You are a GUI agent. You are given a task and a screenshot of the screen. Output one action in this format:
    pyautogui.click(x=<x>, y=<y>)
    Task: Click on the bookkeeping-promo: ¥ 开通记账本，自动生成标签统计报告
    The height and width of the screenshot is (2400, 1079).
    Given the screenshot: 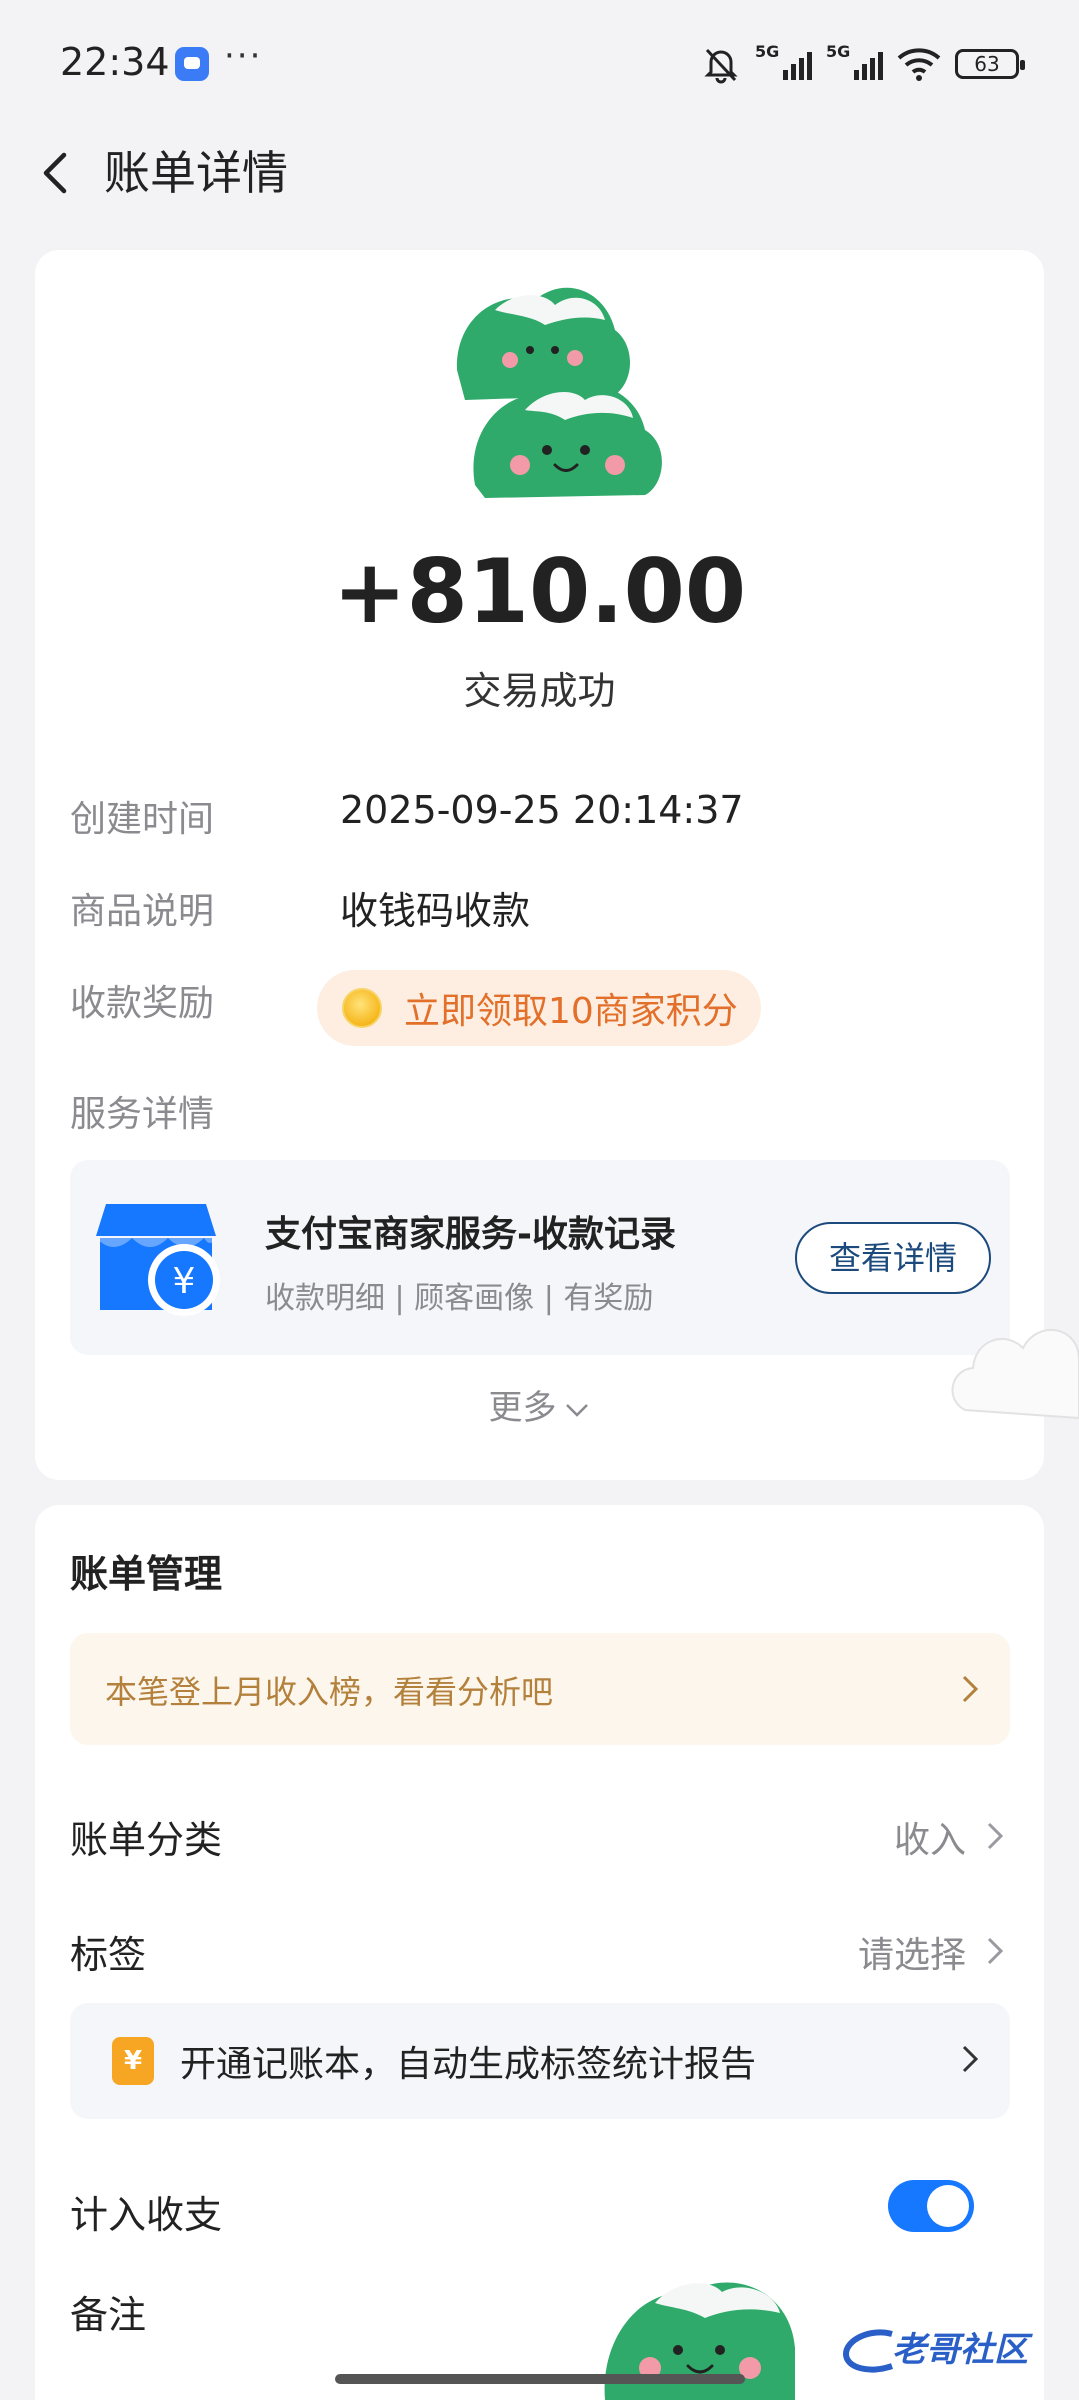 What is the action you would take?
    pyautogui.click(x=540, y=2061)
    